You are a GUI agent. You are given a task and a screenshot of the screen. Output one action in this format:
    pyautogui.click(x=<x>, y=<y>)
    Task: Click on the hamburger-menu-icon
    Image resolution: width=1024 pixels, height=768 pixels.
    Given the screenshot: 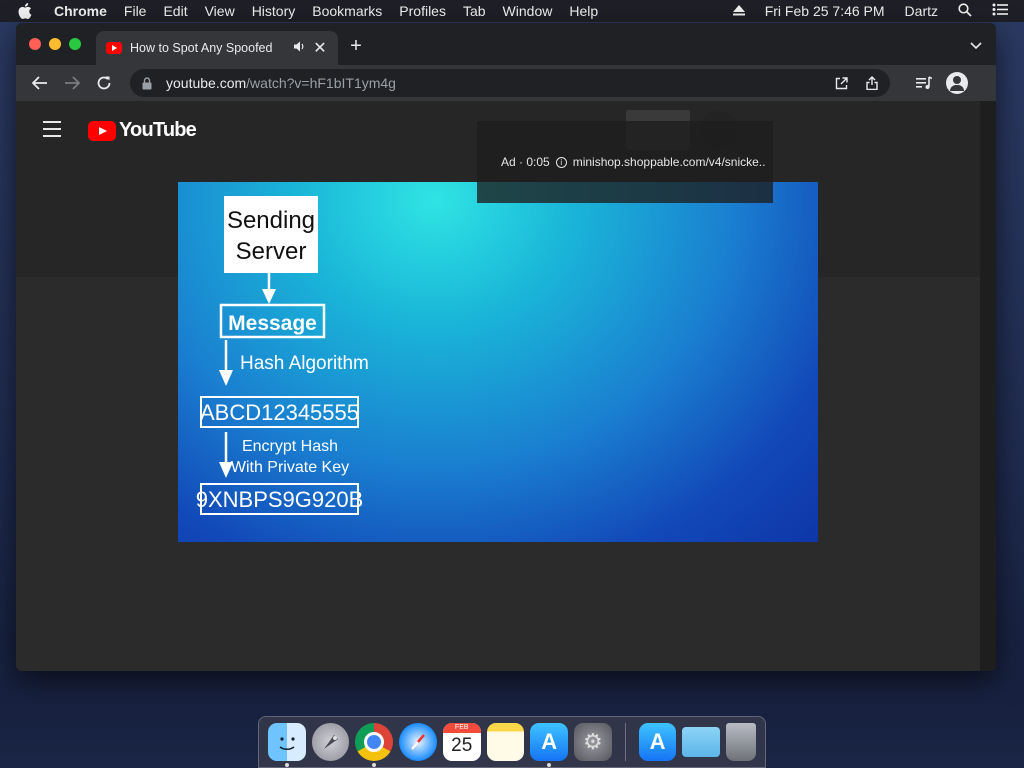 What is the action you would take?
    pyautogui.click(x=52, y=131)
    